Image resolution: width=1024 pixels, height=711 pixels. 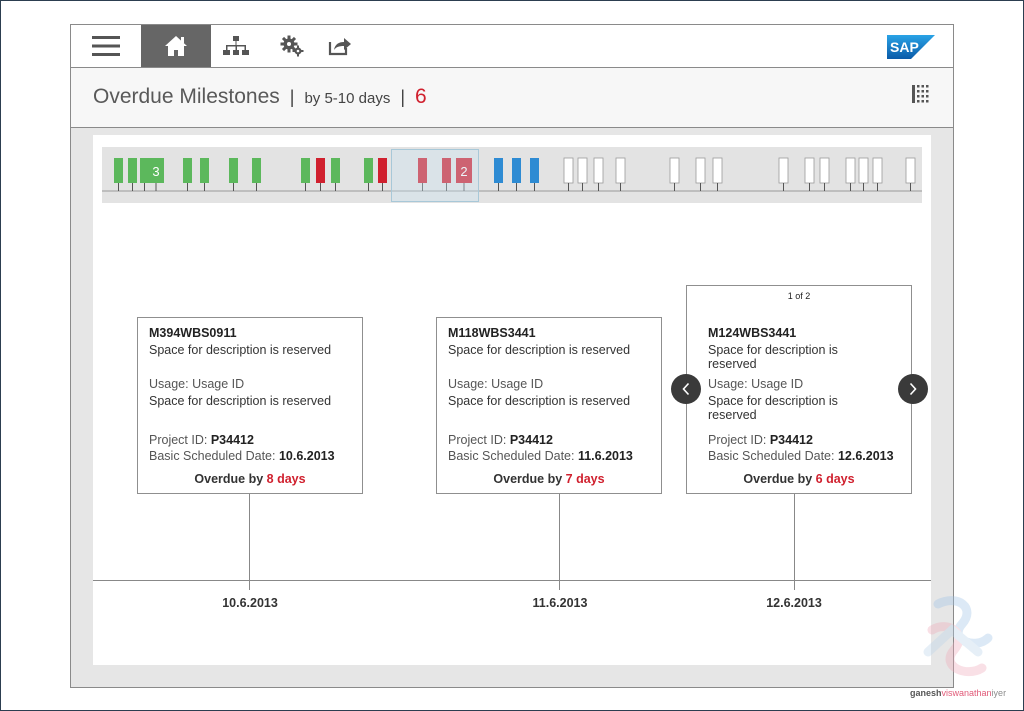 What do you see at coordinates (794, 603) in the screenshot?
I see `timeline-date-label: 12.6.2013` at bounding box center [794, 603].